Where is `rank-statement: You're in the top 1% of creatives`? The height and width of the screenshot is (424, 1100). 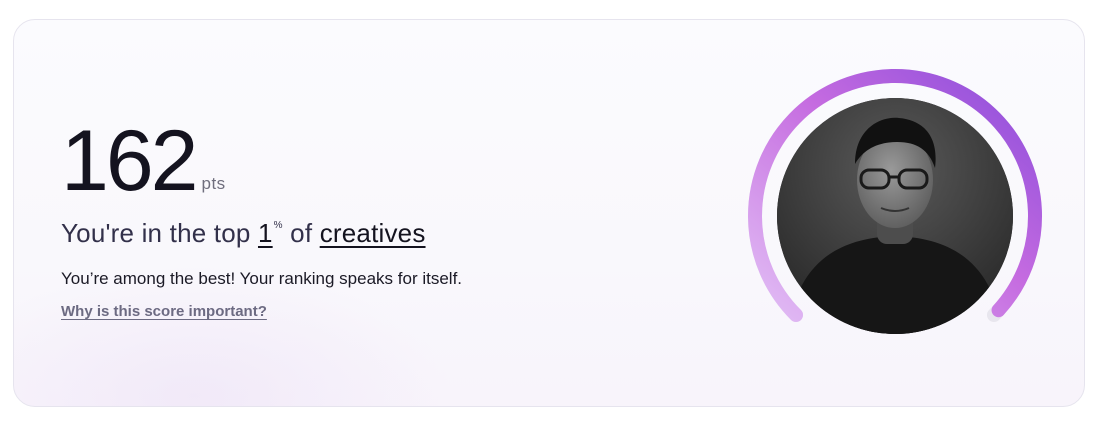
rank-statement: You're in the top 1% of creatives is located at coordinates (371, 233).